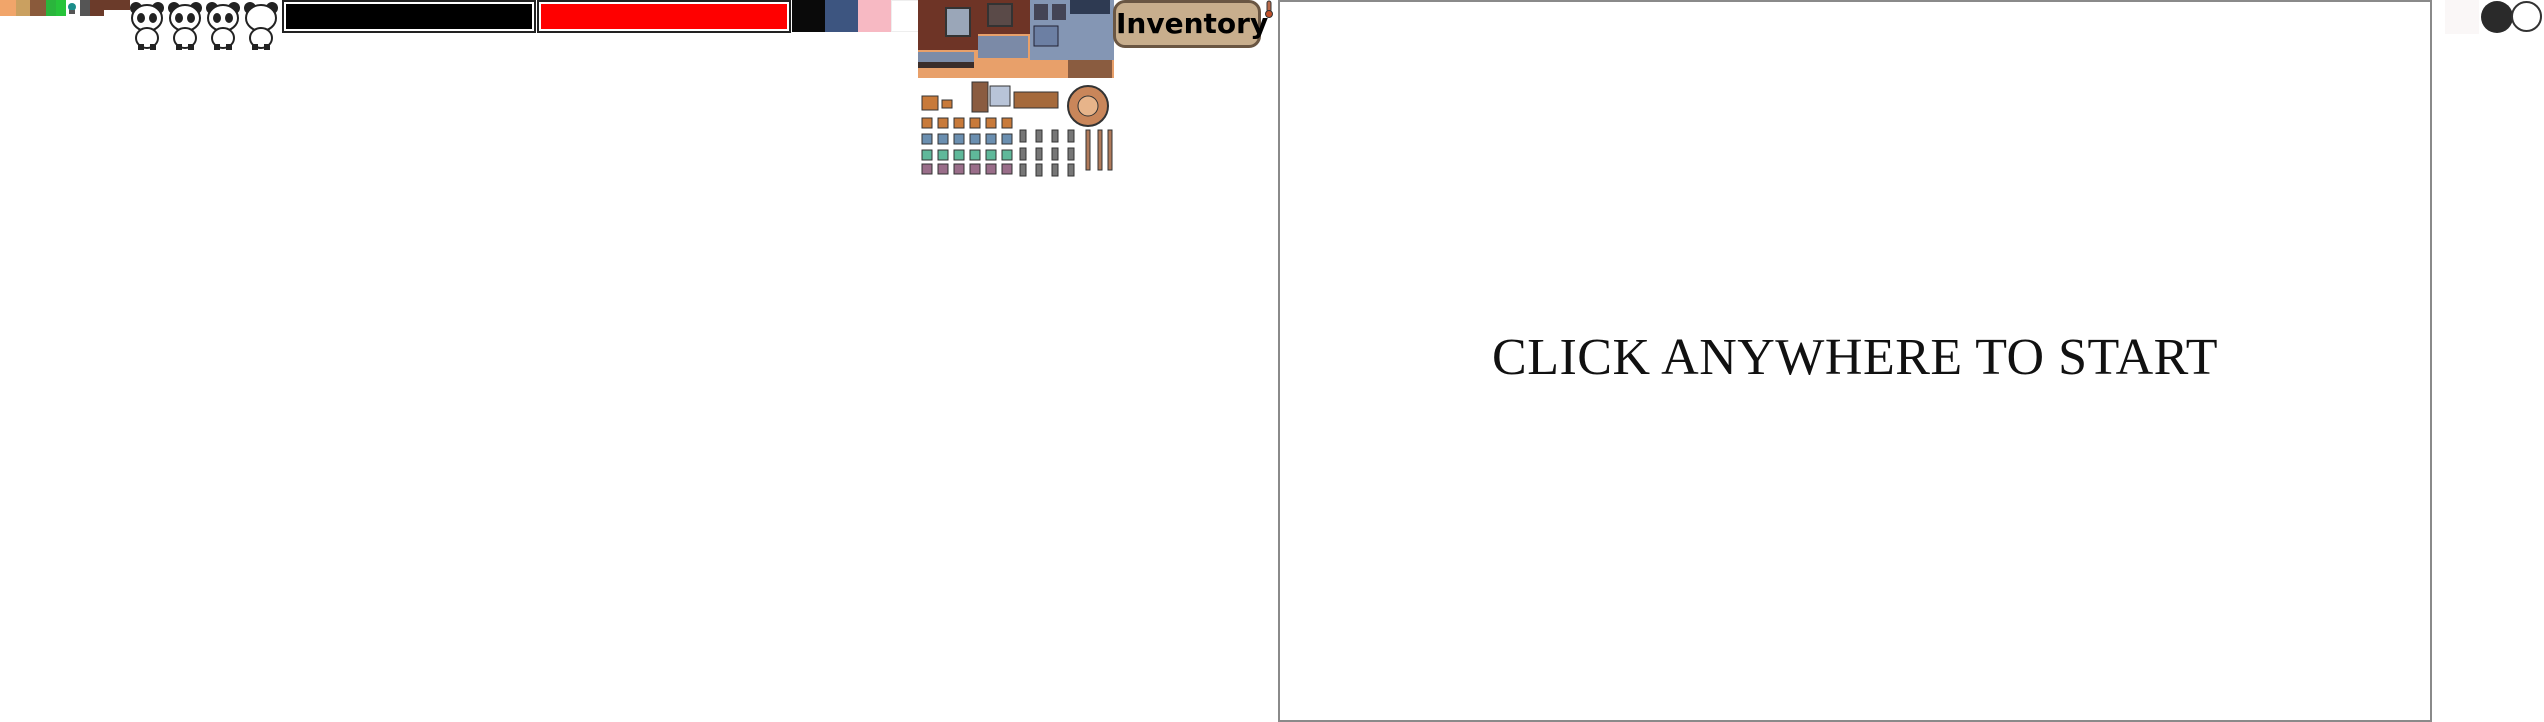 The image size is (2544, 722). I want to click on dark-circle-icon, so click(2497, 17).